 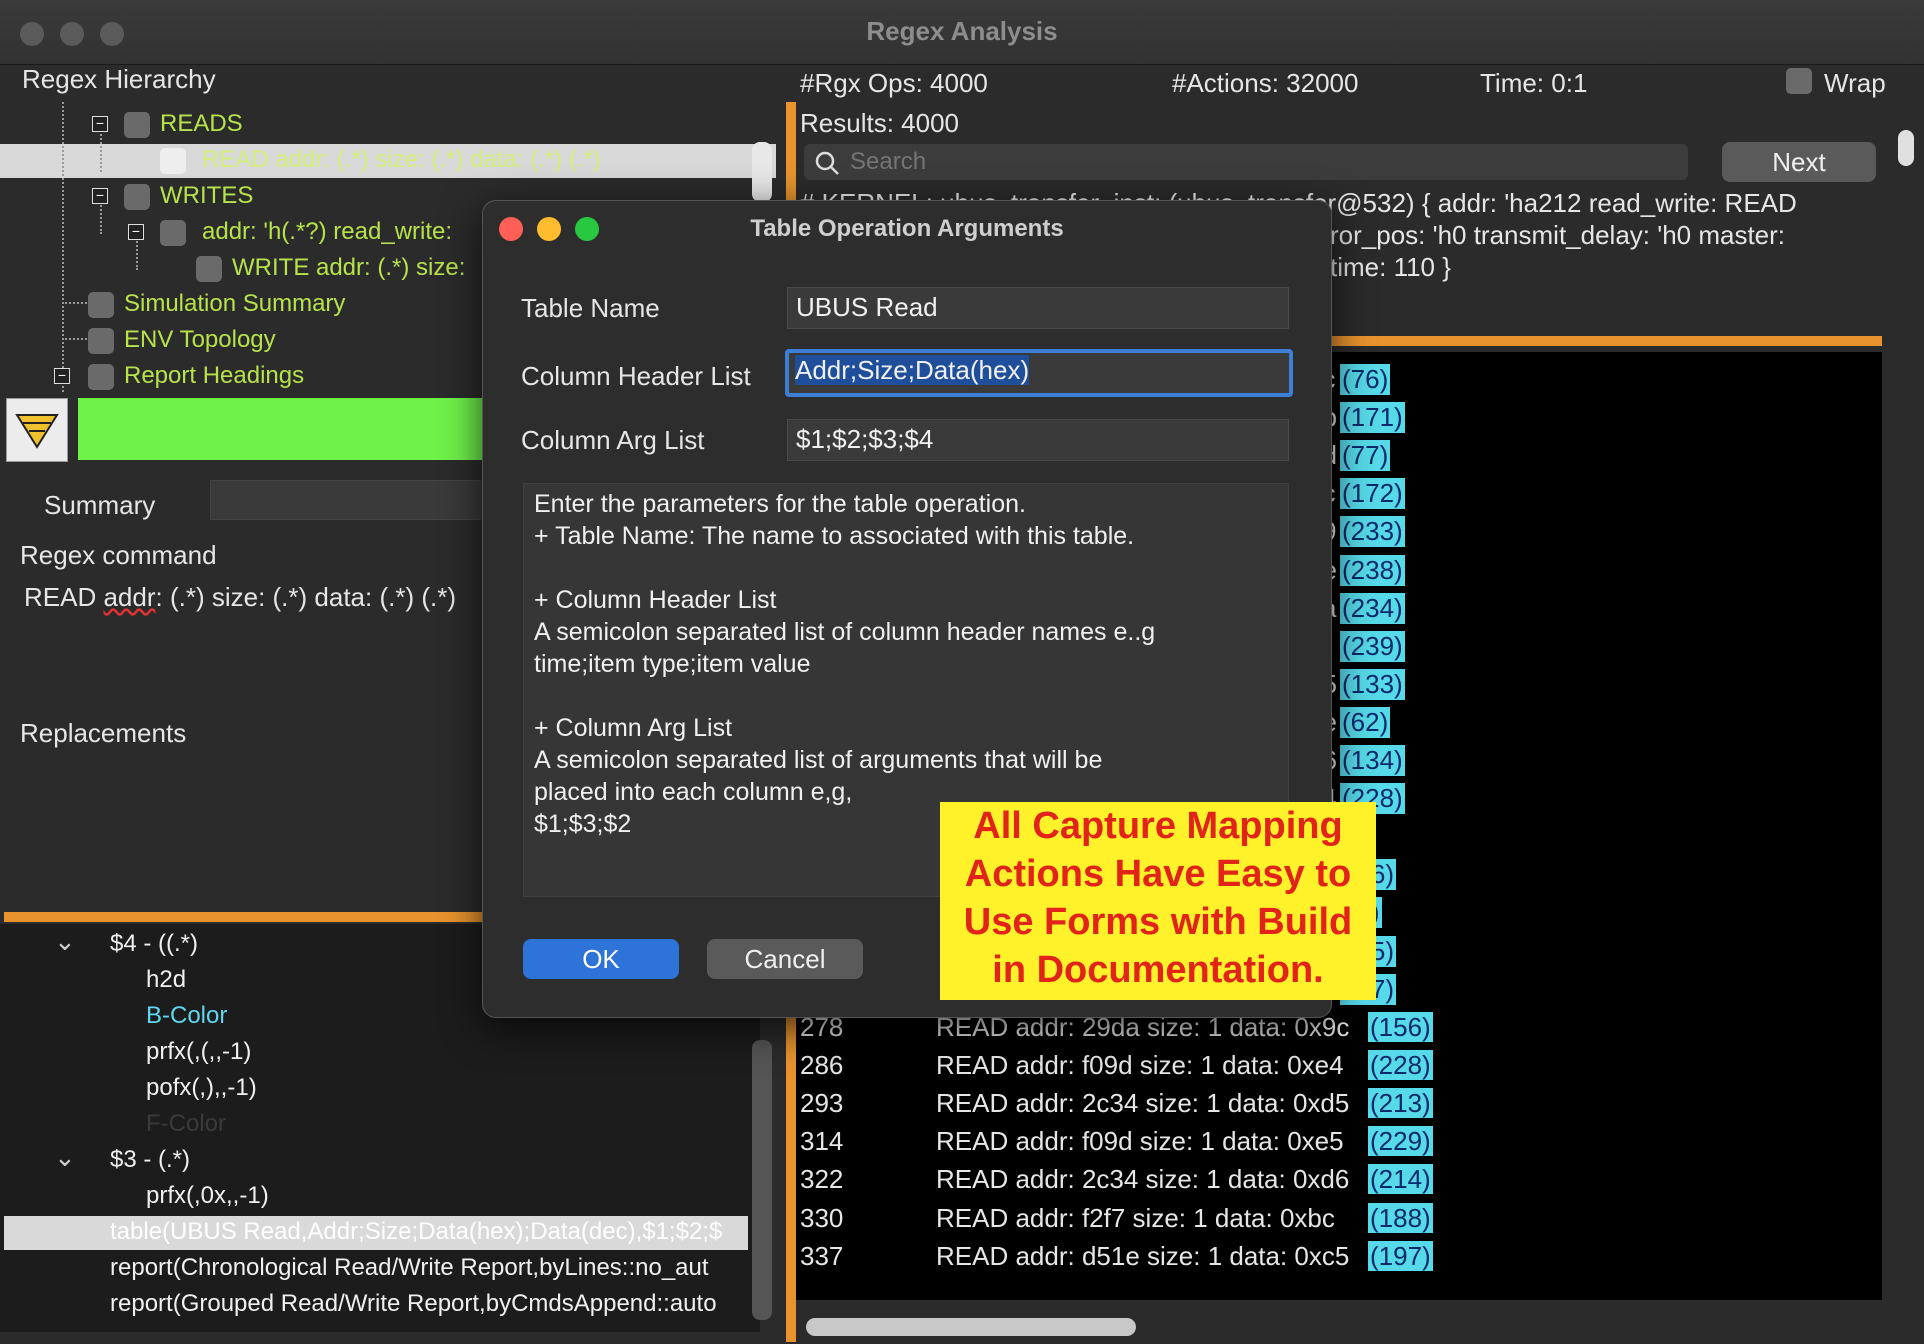 I want to click on result-count-badge: (229), so click(x=1400, y=1141).